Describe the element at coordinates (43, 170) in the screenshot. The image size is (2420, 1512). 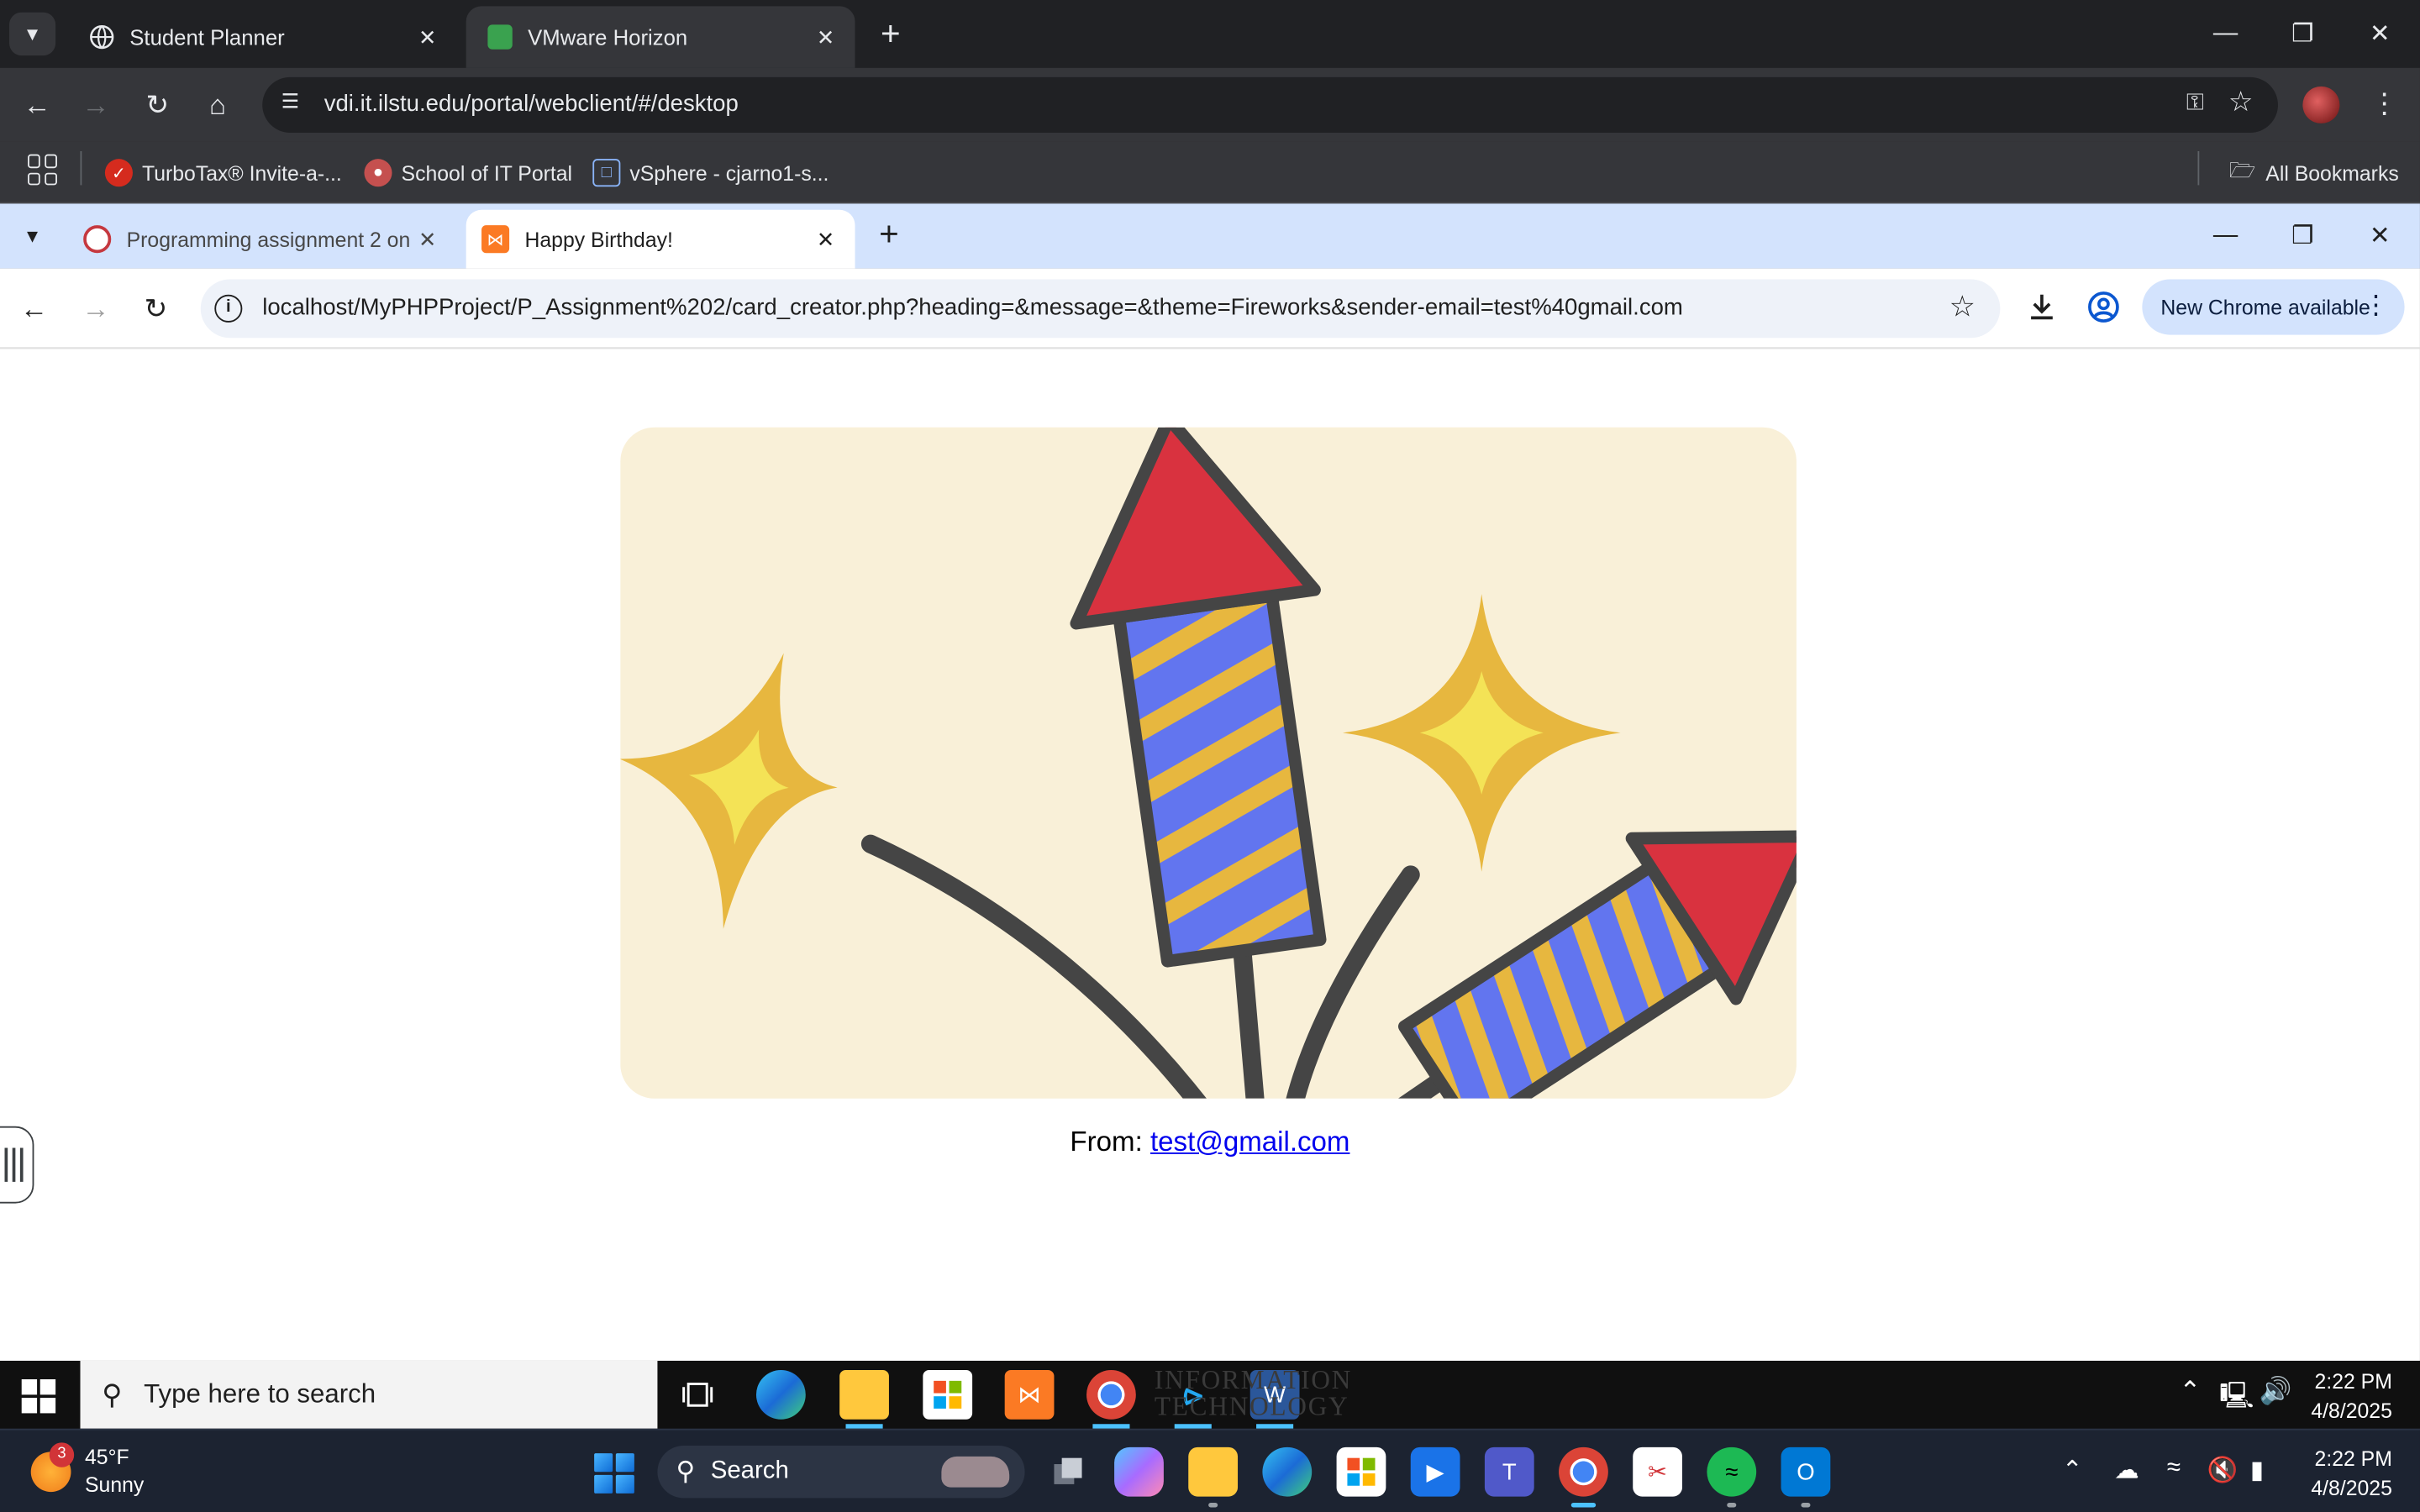
I see `apps-grid-icon` at that location.